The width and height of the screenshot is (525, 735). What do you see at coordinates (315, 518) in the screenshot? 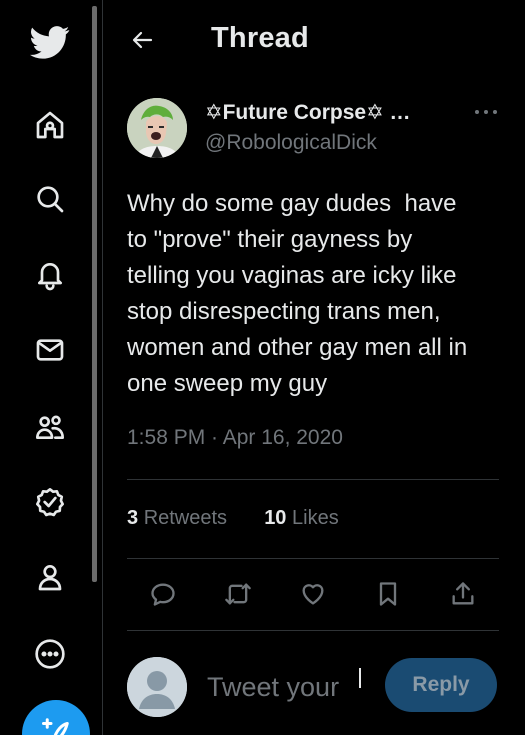
I see `likes-label: Likes` at bounding box center [315, 518].